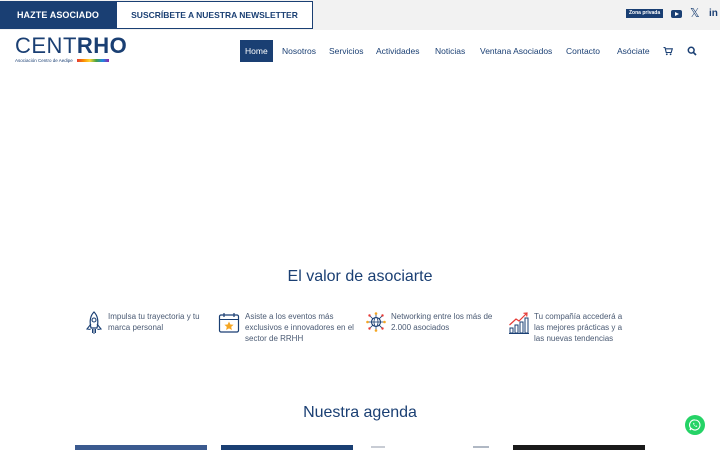  Describe the element at coordinates (256, 51) in the screenshot. I see `nav-home: Home` at that location.